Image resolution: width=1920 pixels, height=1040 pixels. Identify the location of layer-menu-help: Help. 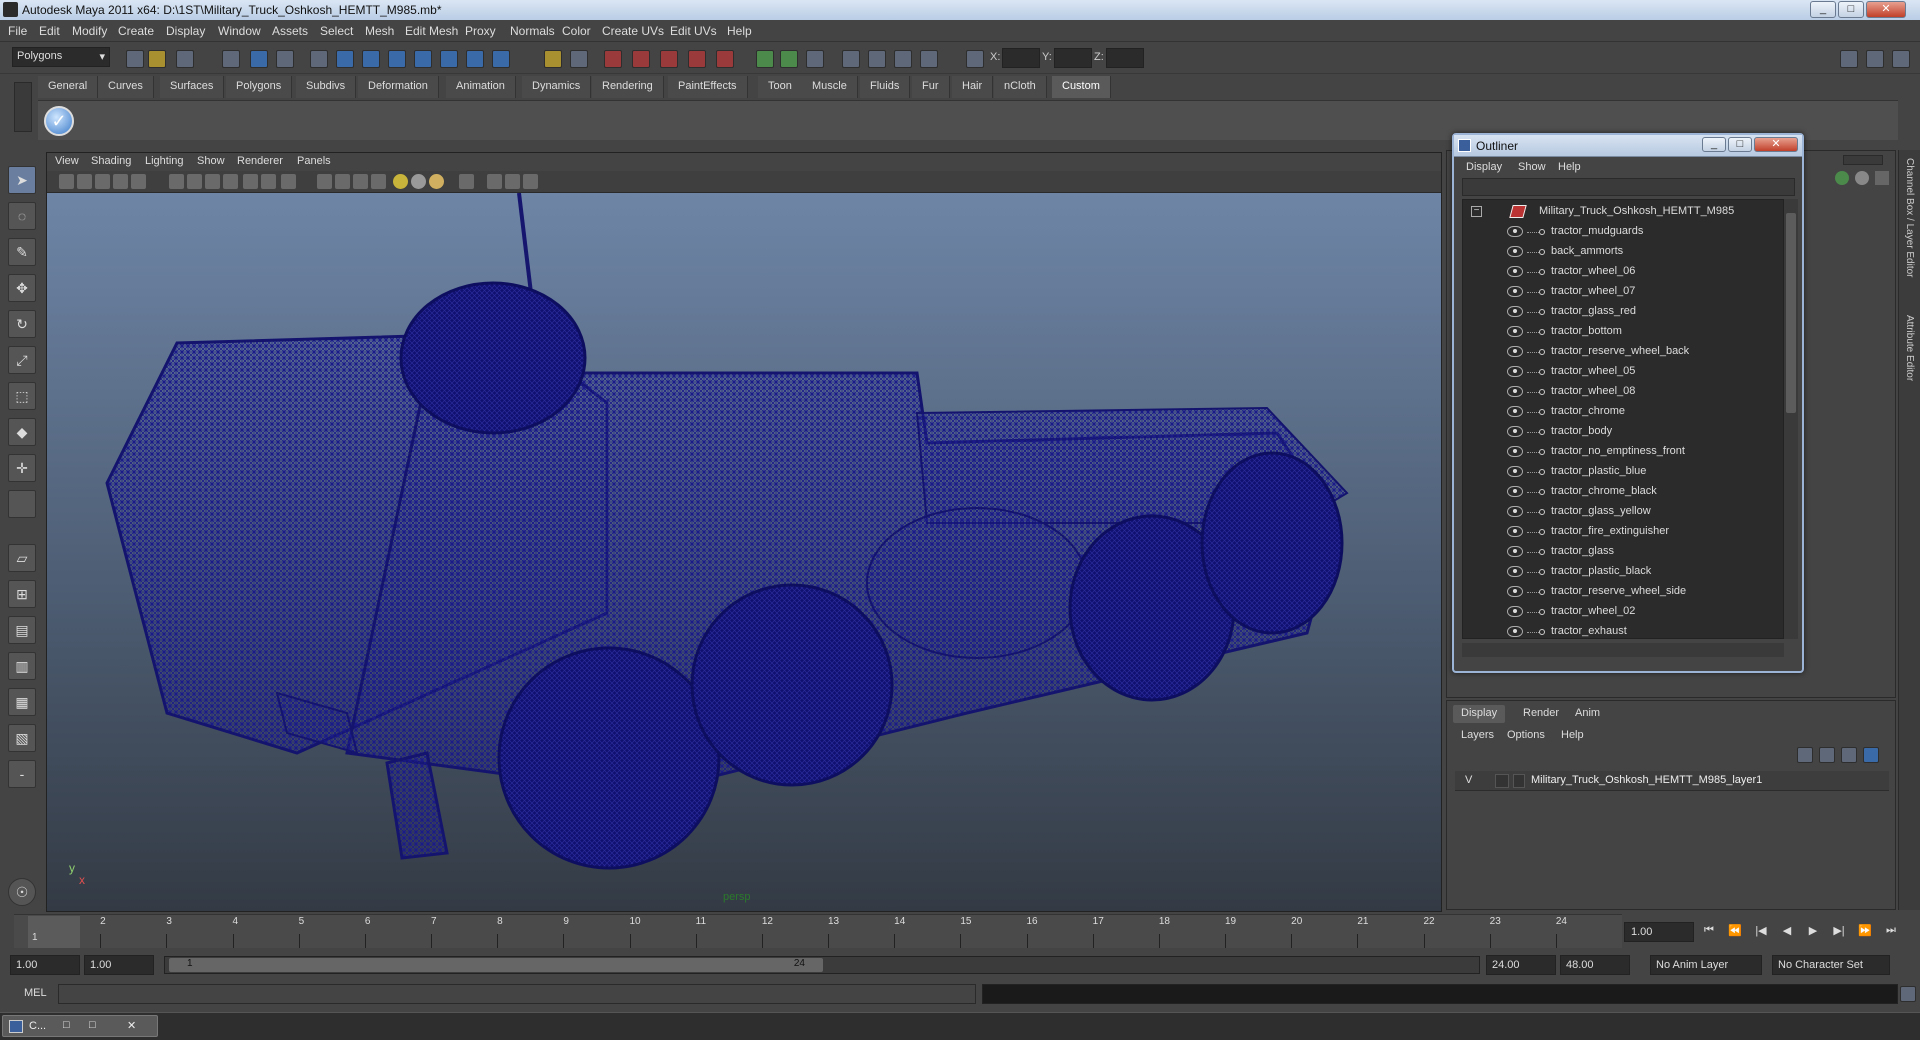
(1572, 735).